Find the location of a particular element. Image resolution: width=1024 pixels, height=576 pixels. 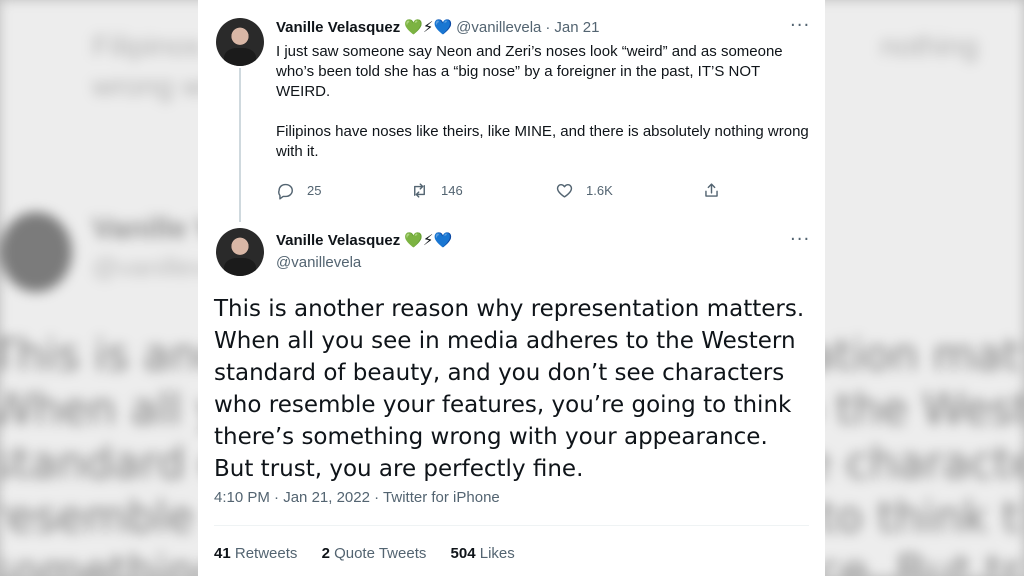

tweet2-header: Vanille Velasquez 💚⚡💙 is located at coordinates (364, 240).